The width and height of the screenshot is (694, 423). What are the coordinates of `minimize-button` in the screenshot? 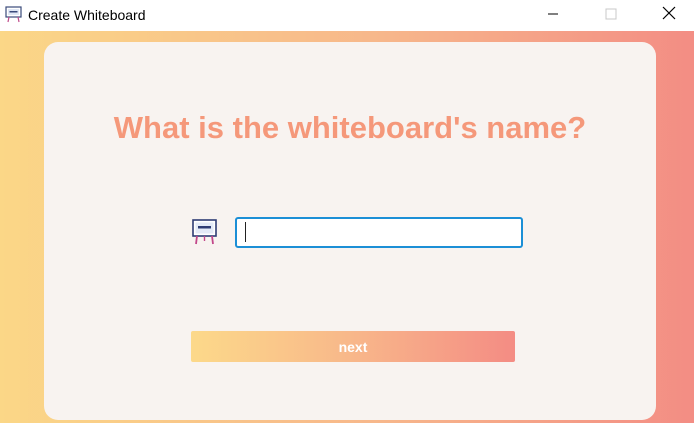 It's located at (553, 15).